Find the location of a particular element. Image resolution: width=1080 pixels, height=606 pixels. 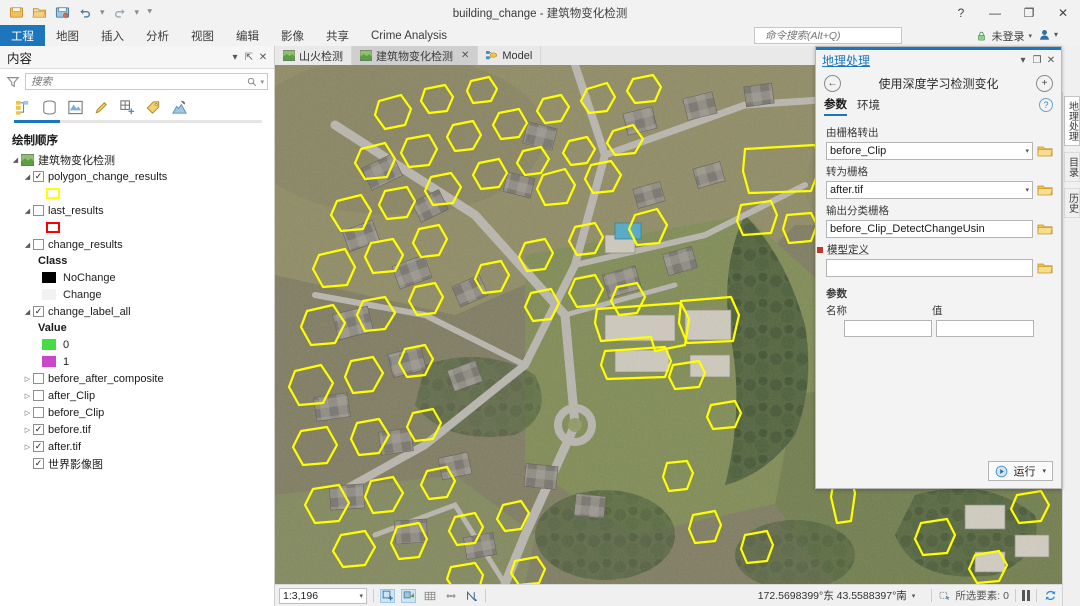

close-button: ✕ is located at coordinates (1063, 12).